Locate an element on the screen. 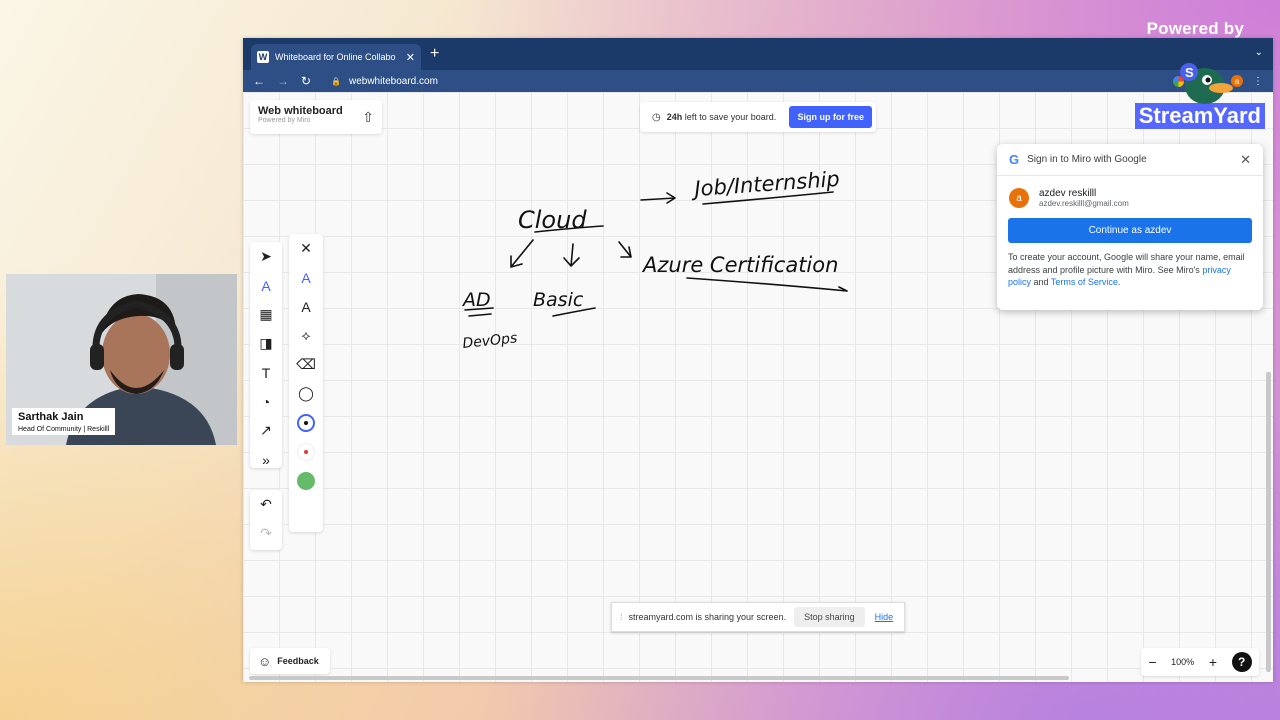  color-green is located at coordinates (306, 480).